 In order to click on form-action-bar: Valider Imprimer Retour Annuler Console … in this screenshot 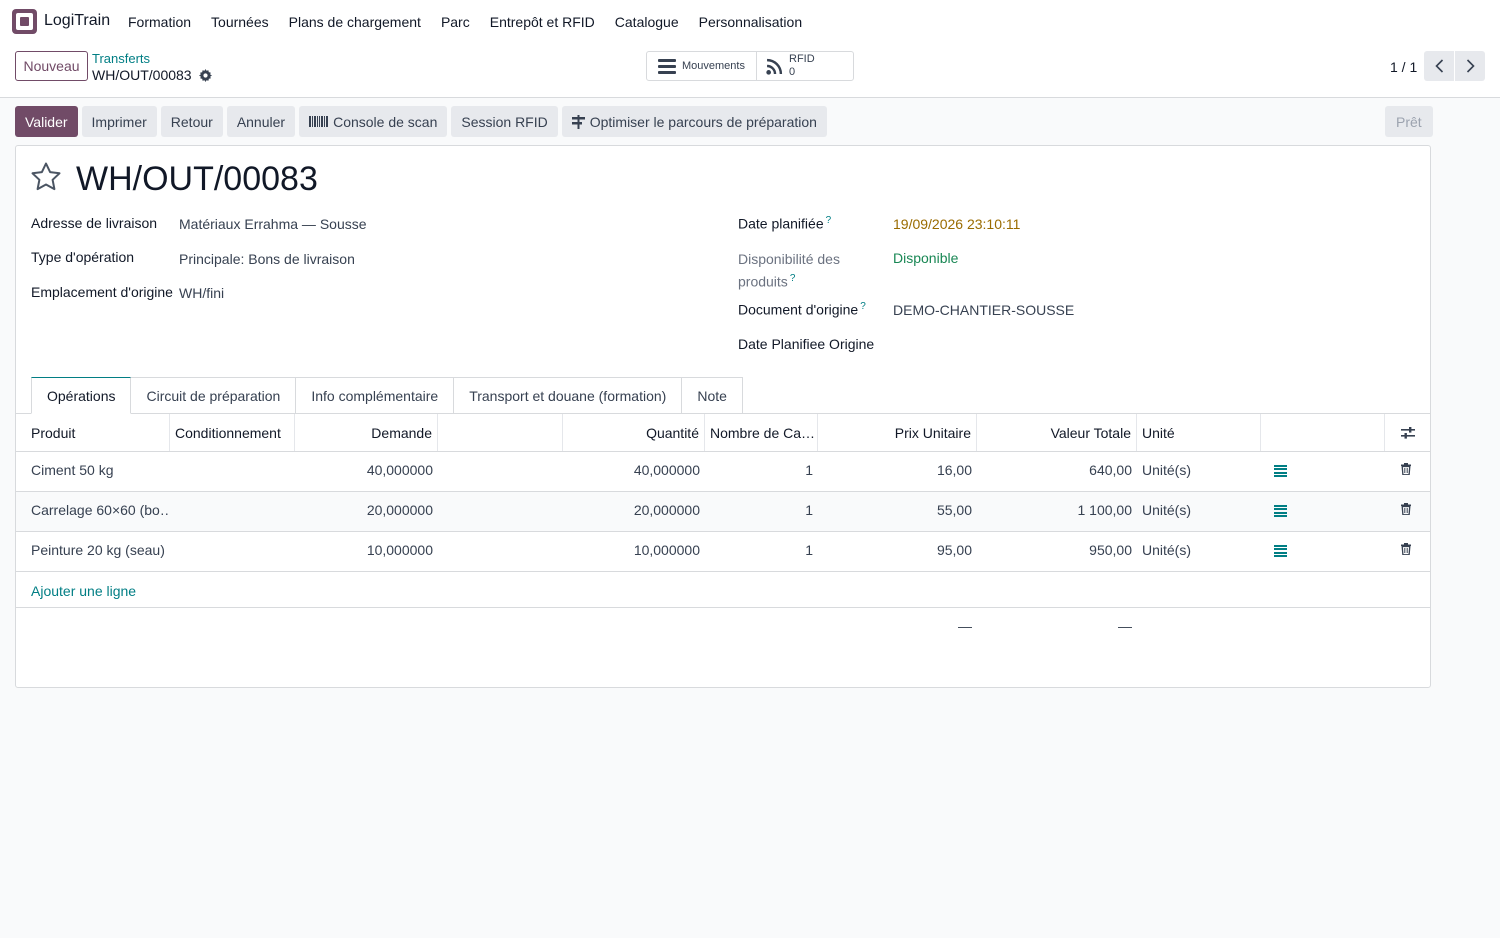, I will do `click(421, 121)`.